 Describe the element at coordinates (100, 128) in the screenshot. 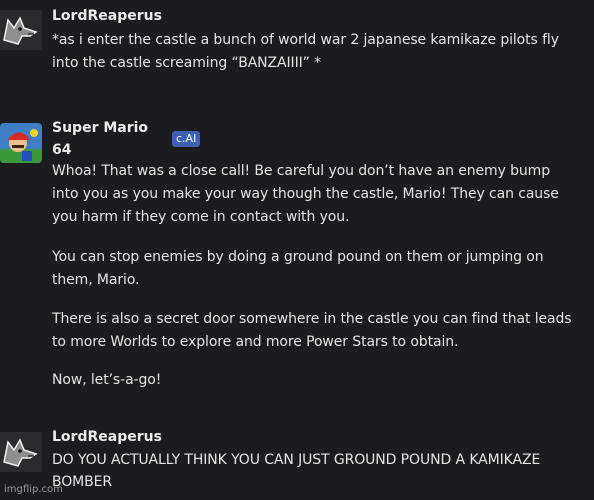

I see `message-author: Super Mario` at that location.